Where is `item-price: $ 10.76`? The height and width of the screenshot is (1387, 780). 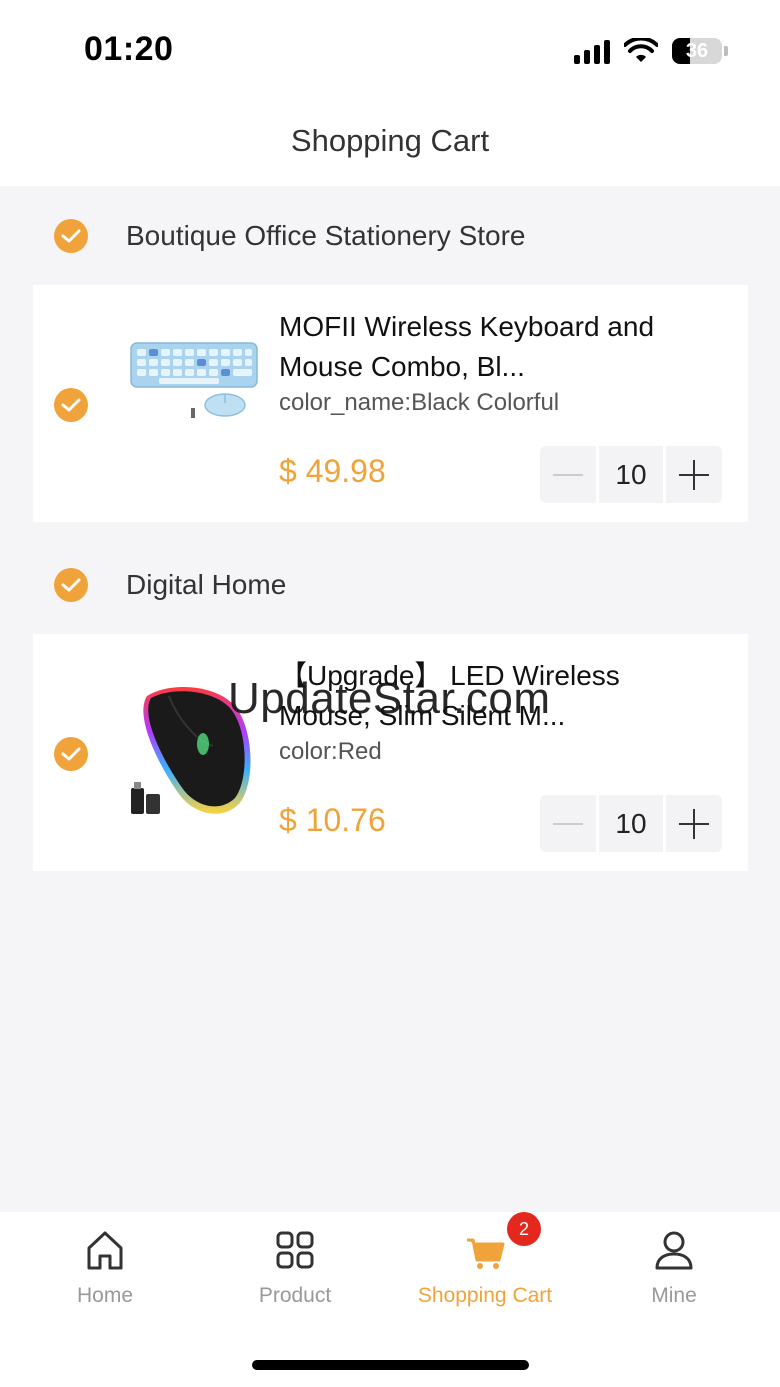
item-price: $ 10.76 is located at coordinates (332, 820).